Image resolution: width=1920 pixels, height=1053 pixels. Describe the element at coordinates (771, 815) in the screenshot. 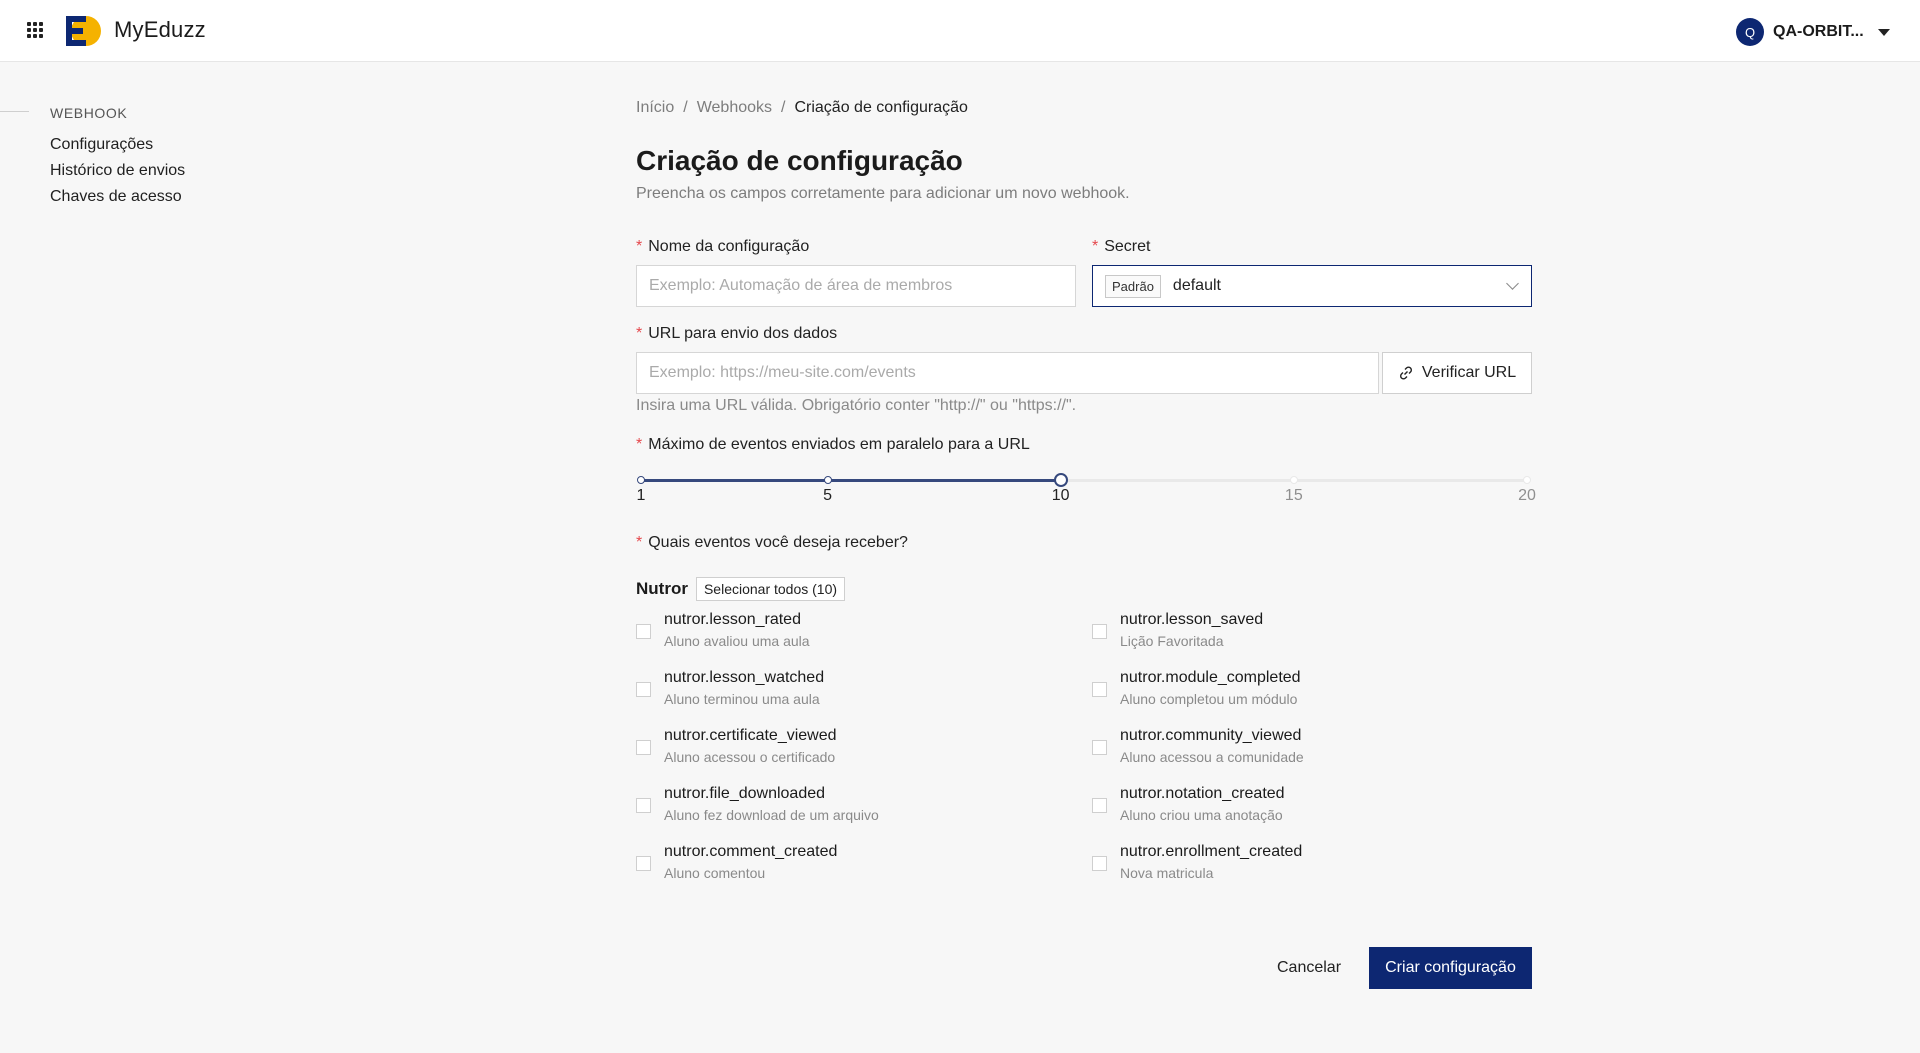

I see `event-description: Aluno fez download de um arquivo` at that location.